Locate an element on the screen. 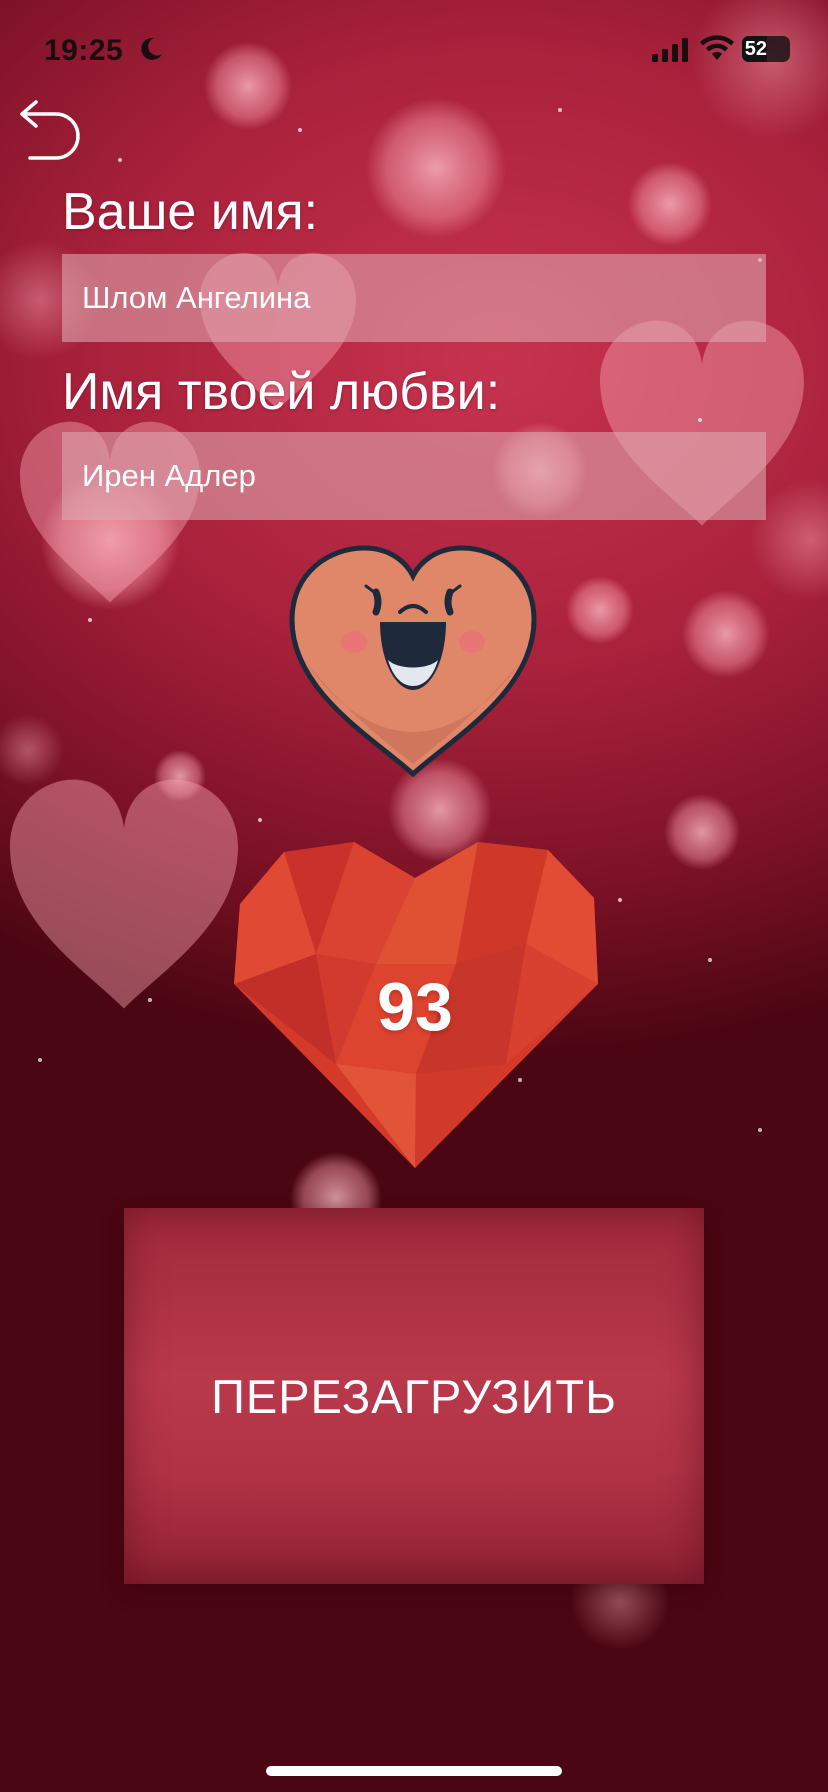 The height and width of the screenshot is (1792, 828). compatibility-score: 93 is located at coordinates (415, 1007).